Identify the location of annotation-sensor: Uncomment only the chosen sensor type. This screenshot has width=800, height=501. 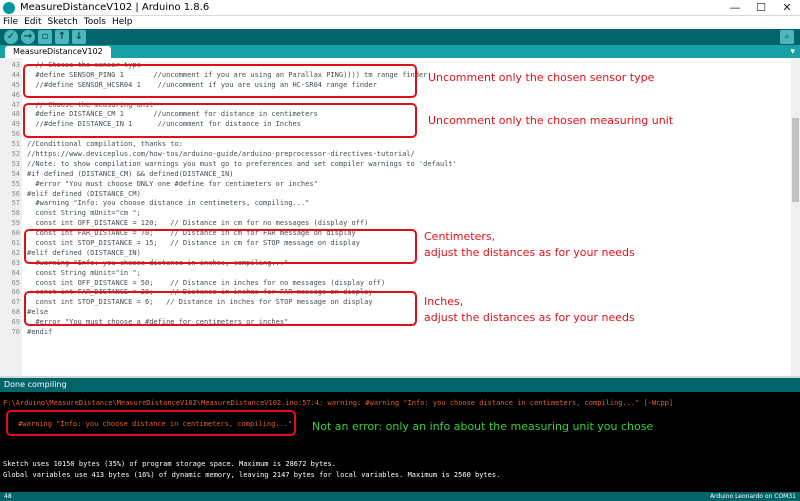
(541, 77).